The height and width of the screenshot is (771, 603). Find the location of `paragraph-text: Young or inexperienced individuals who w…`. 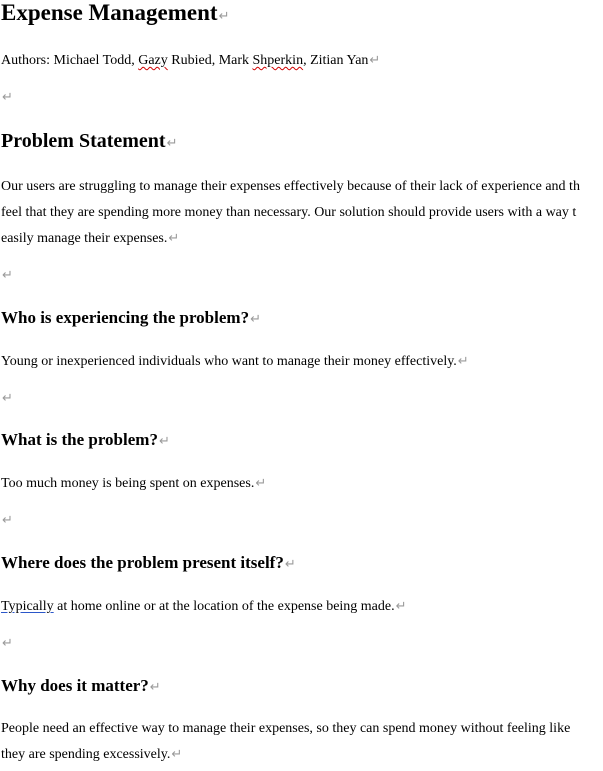

paragraph-text: Young or inexperienced individuals who w… is located at coordinates (229, 361).